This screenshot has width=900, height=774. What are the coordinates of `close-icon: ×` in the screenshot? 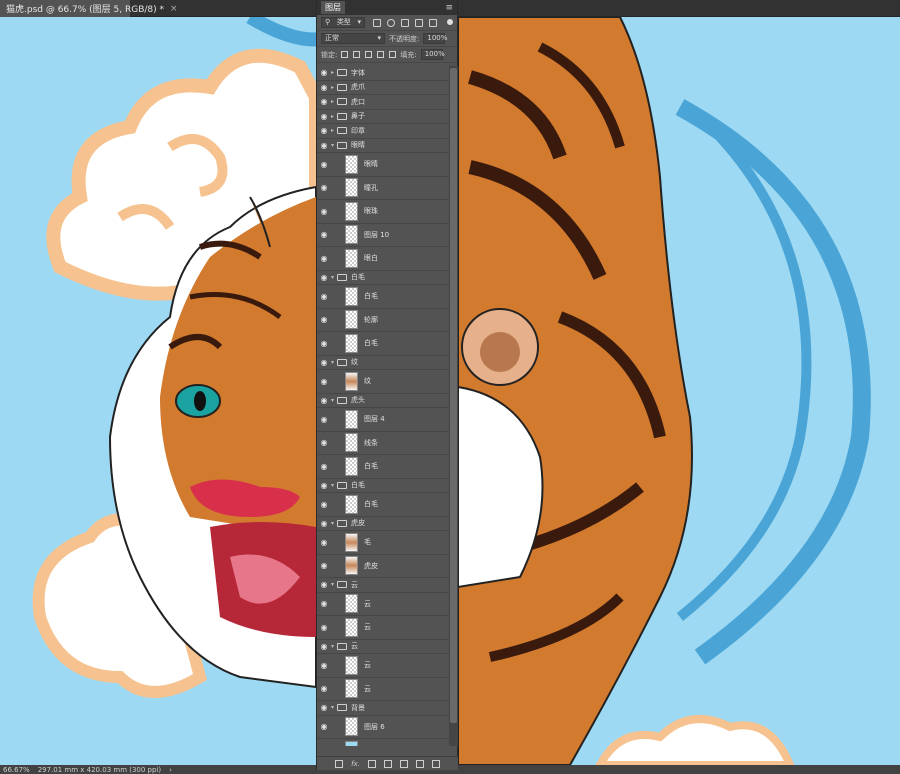 It's located at (174, 9).